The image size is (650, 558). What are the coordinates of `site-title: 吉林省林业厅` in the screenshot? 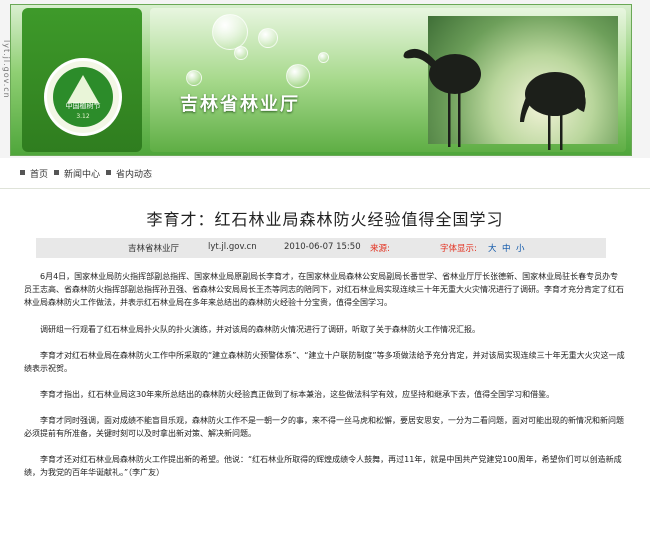 It's located at (240, 104).